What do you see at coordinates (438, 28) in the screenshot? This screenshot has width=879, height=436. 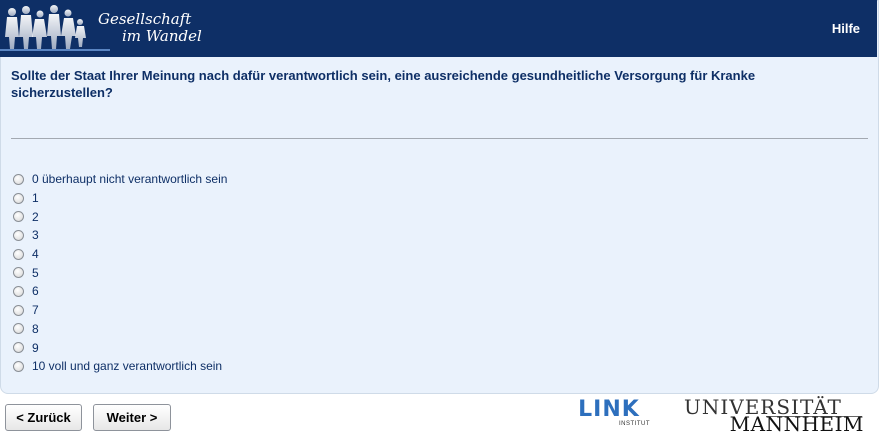 I see `header-bar: Gesellschaft im Wandel Hilfe` at bounding box center [438, 28].